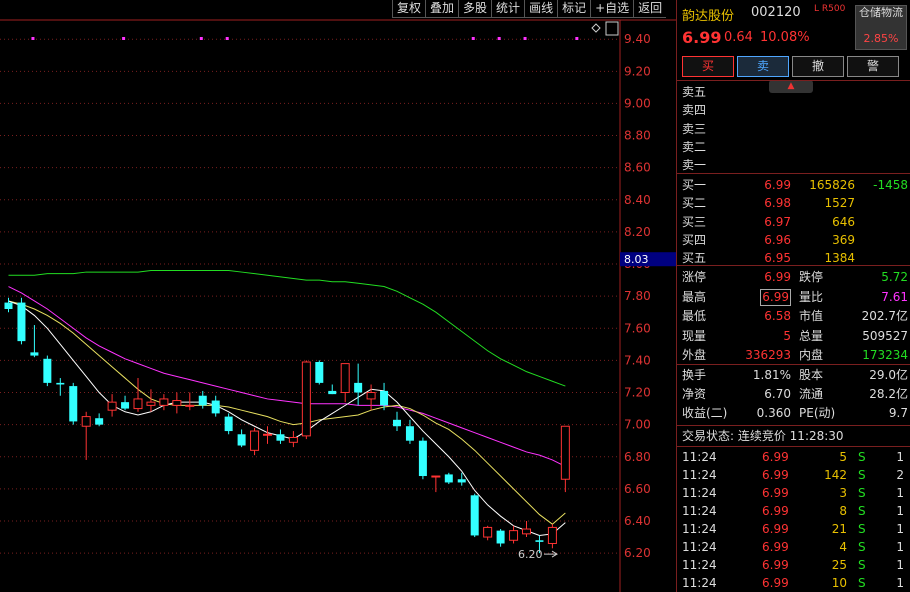 The width and height of the screenshot is (910, 592). Describe the element at coordinates (885, 335) in the screenshot. I see `stat-value: 509527` at that location.